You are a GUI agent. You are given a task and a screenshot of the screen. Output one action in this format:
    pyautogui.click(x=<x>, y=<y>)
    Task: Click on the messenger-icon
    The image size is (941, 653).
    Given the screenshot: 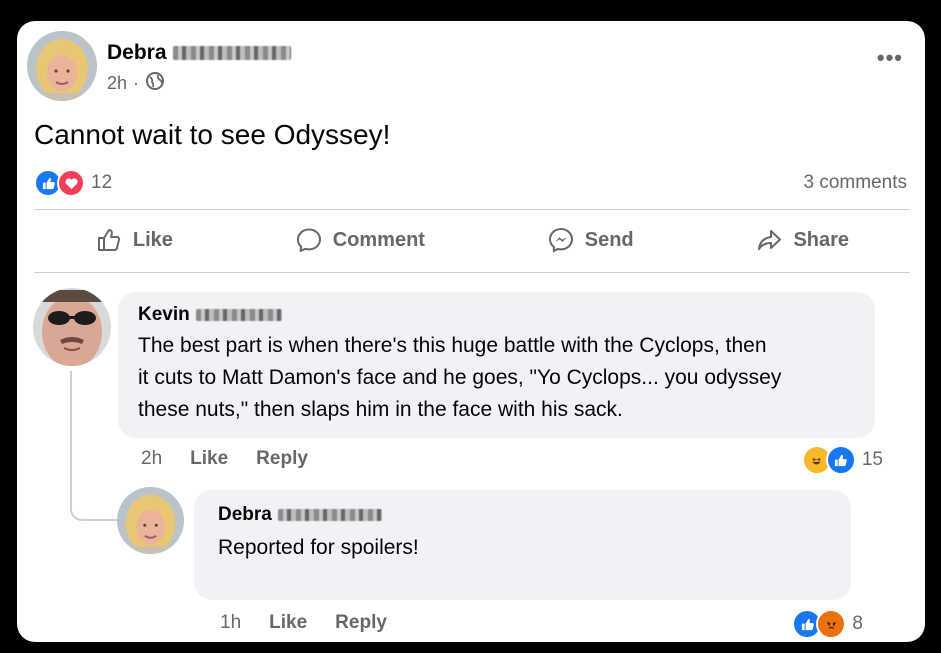 What is the action you would take?
    pyautogui.click(x=560, y=240)
    